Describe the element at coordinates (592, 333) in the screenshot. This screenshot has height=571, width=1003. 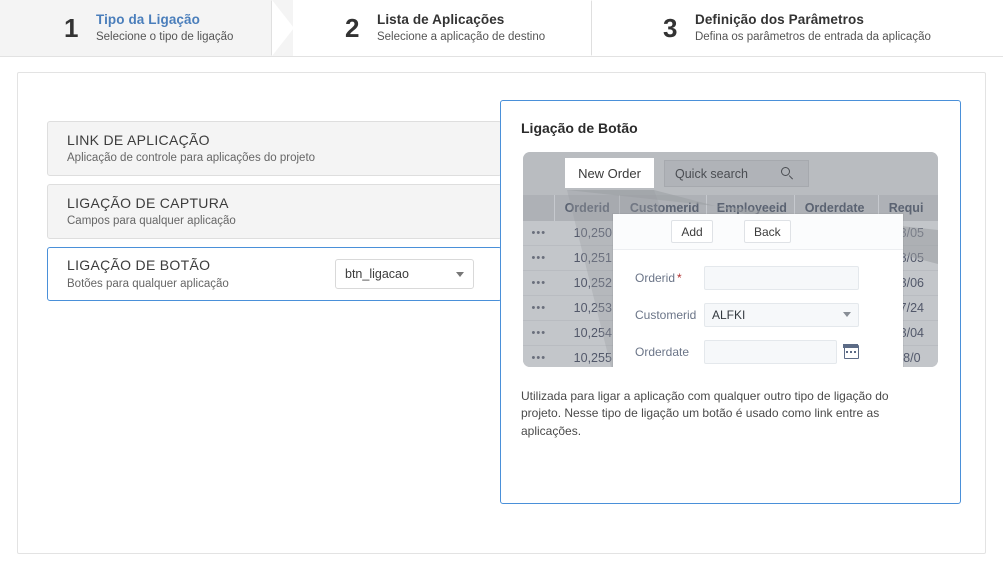
I see `cell-orderid: 10,254` at that location.